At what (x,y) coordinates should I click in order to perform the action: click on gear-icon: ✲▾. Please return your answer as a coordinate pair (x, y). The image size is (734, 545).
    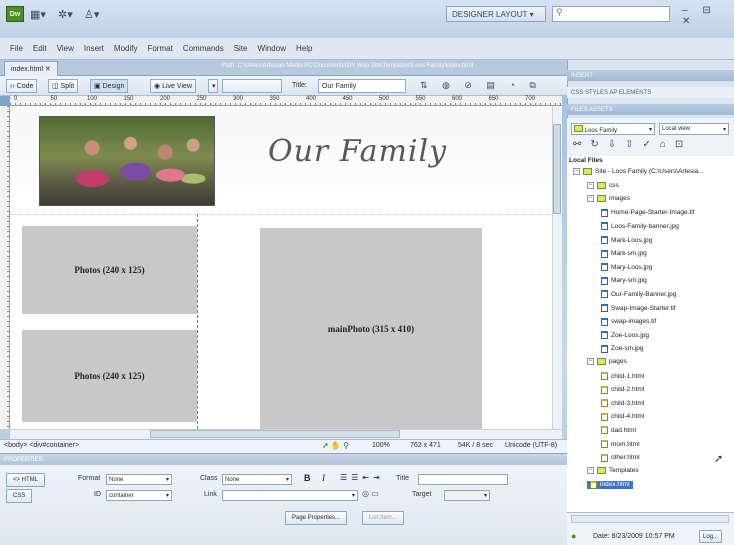
    Looking at the image, I should click on (65, 14).